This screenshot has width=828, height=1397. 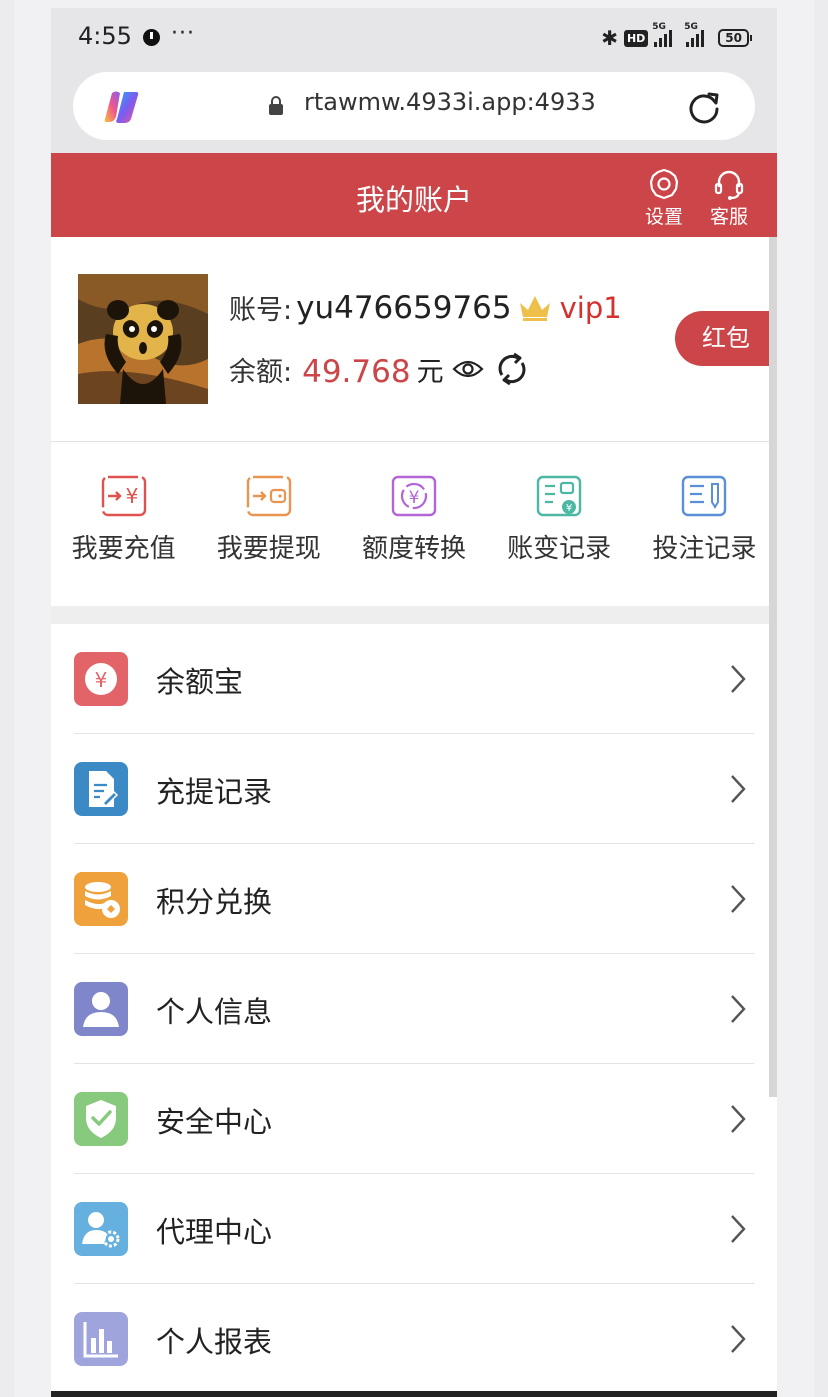 I want to click on menu-item-label: 余额宝, so click(x=200, y=682).